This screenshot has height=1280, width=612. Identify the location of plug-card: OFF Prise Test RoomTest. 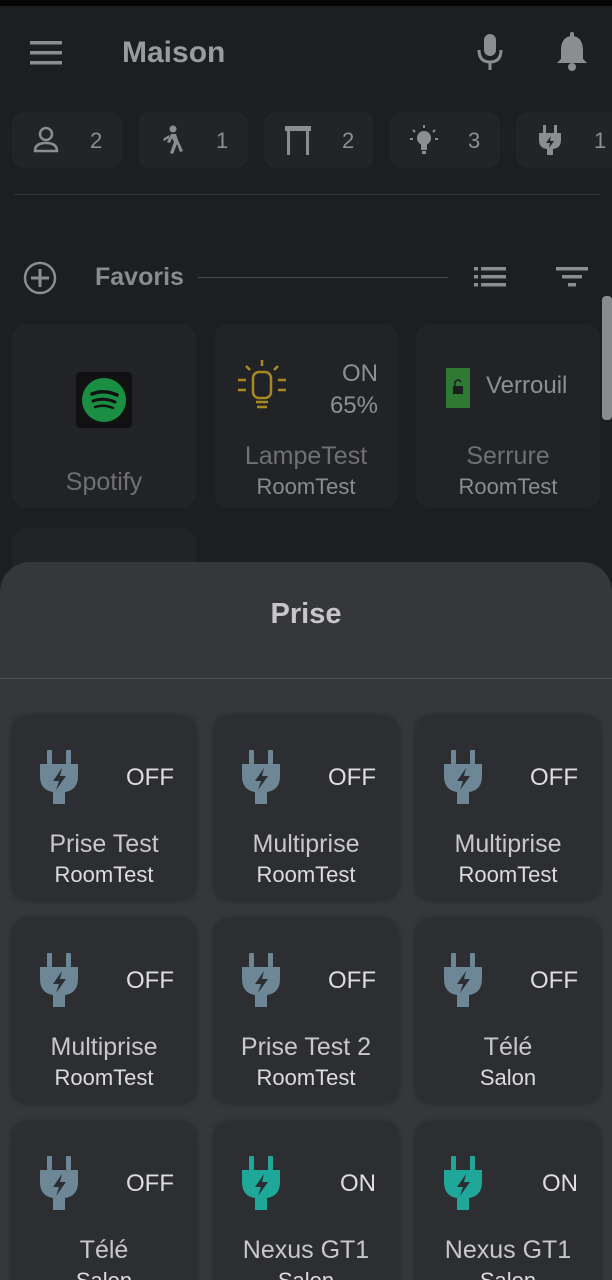
(104, 808).